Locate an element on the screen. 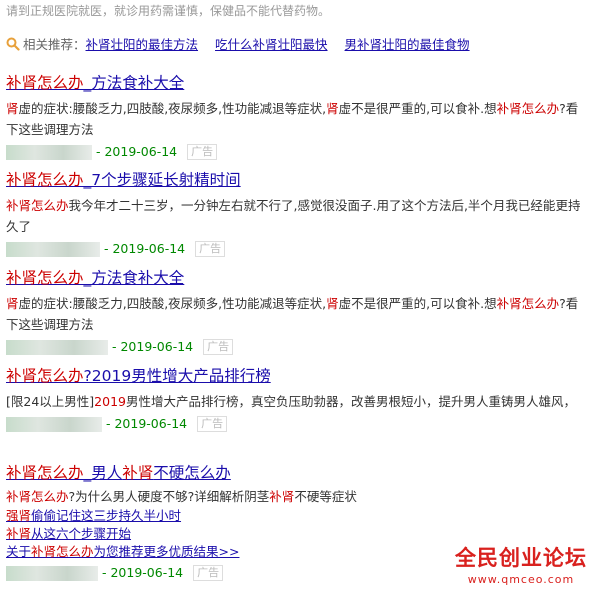  result-description: 补肾怎么办?为什么男人硬度不够?详细解析阴茎补肾不硬等症状 is located at coordinates (181, 496).